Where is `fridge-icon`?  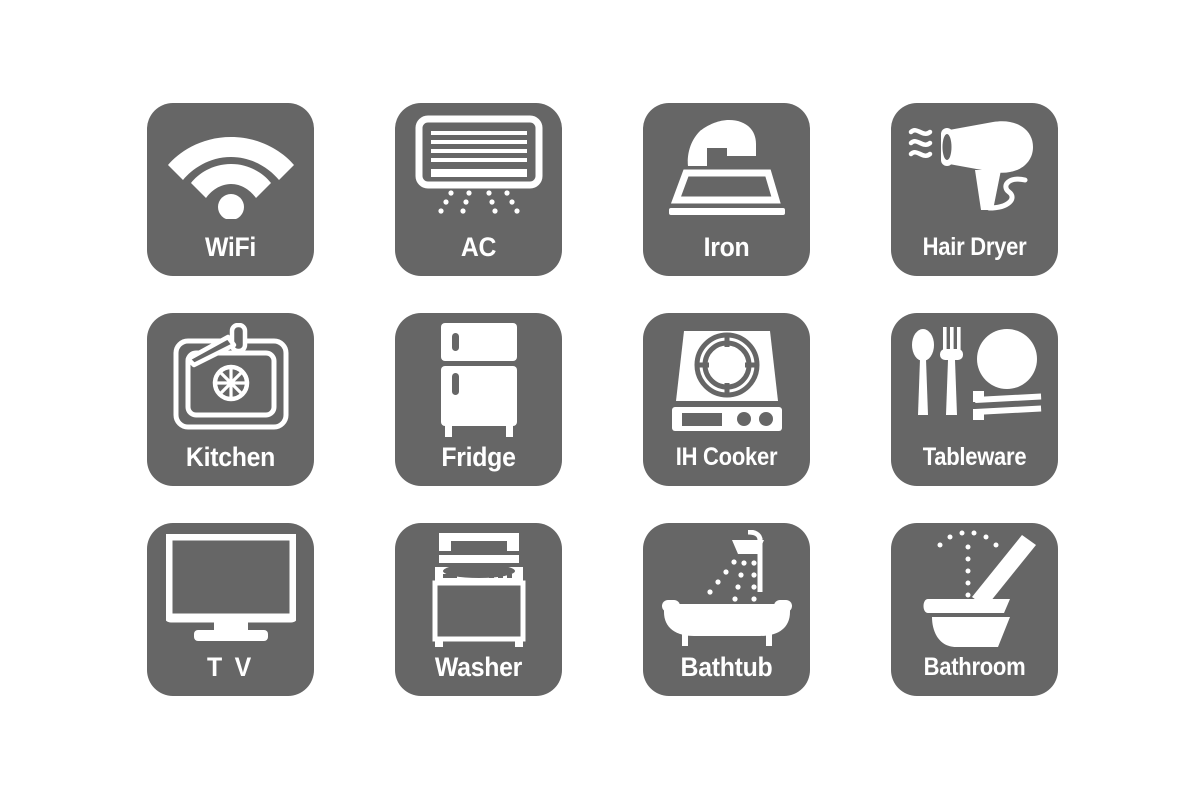
fridge-icon is located at coordinates (478, 379).